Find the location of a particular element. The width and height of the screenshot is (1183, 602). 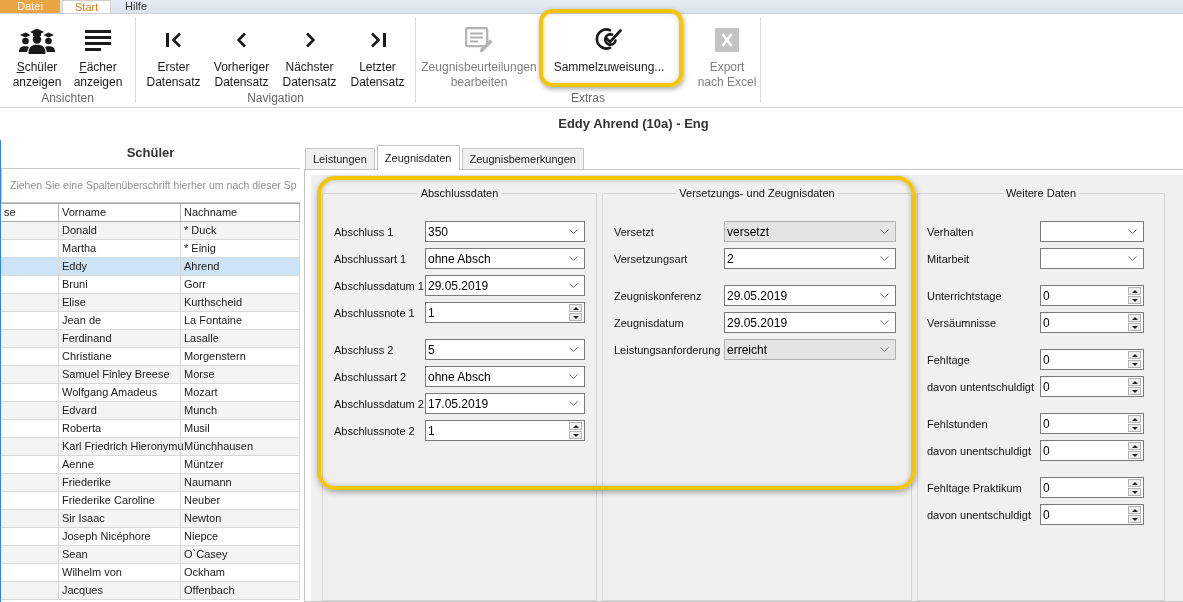

tab: Zeugnisdaten is located at coordinates (418, 157).